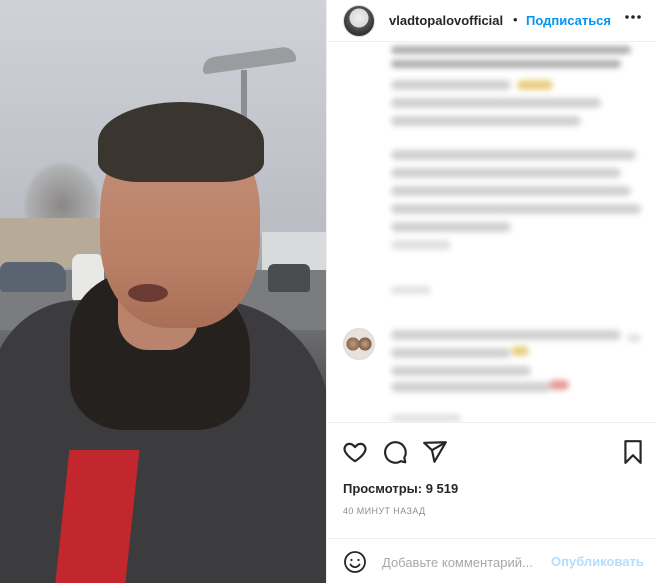  What do you see at coordinates (400, 488) in the screenshot?
I see `views-count: Просмотры: 9 519` at bounding box center [400, 488].